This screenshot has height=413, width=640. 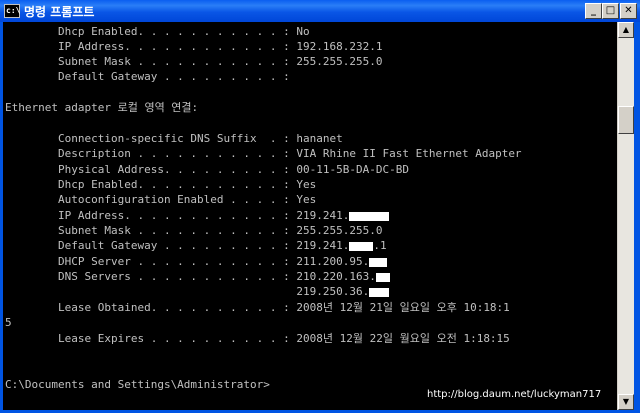 I want to click on console-line-text: 219.250.36., so click(x=187, y=291).